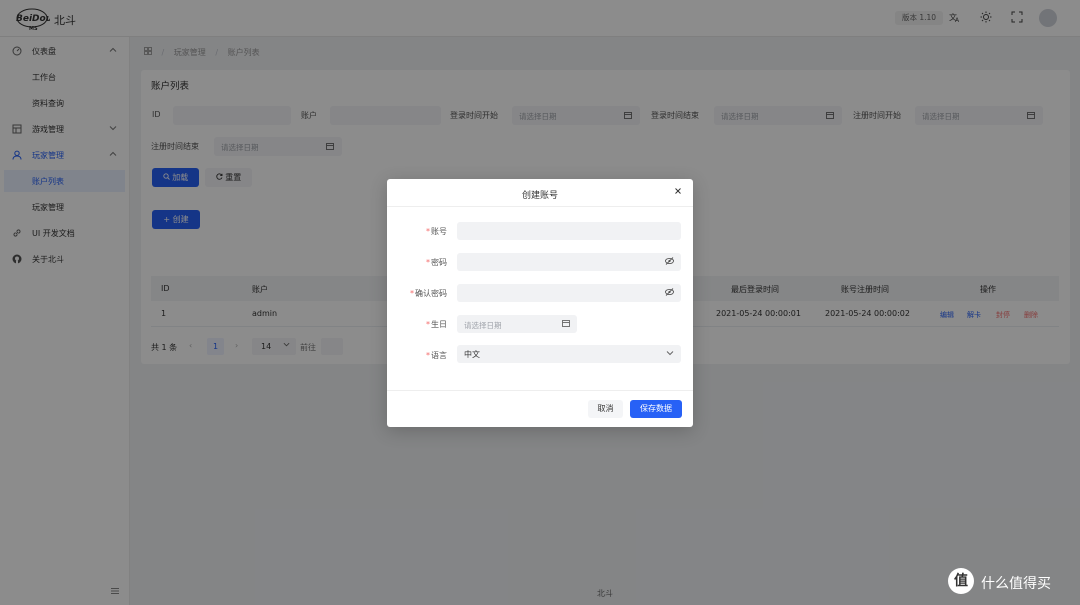  Describe the element at coordinates (436, 262) in the screenshot. I see `password-field-label: *密码` at that location.